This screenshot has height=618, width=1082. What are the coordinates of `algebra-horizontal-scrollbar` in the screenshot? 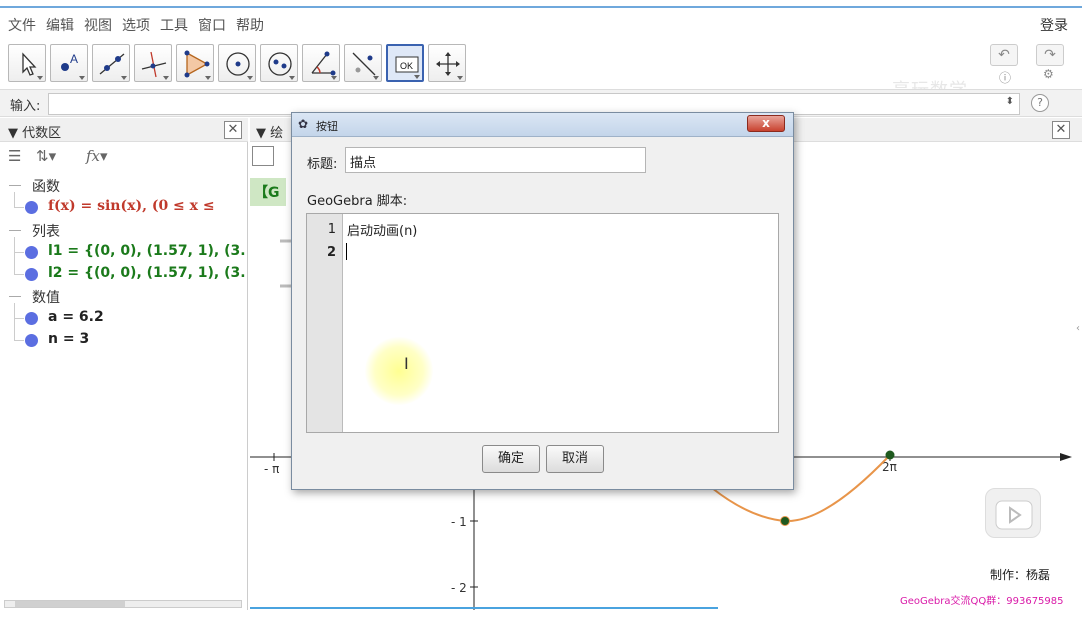 It's located at (123, 604).